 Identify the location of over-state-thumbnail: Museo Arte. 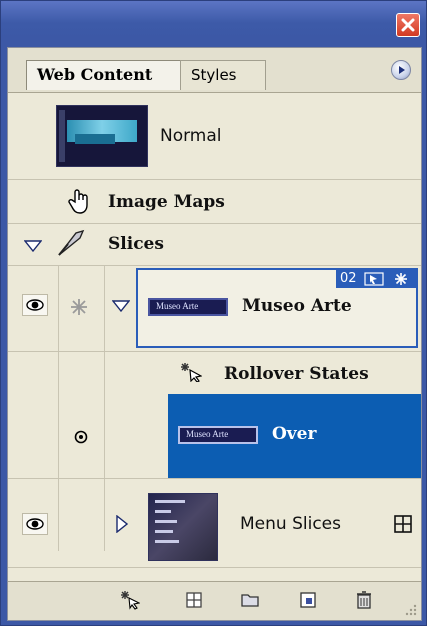
(218, 435).